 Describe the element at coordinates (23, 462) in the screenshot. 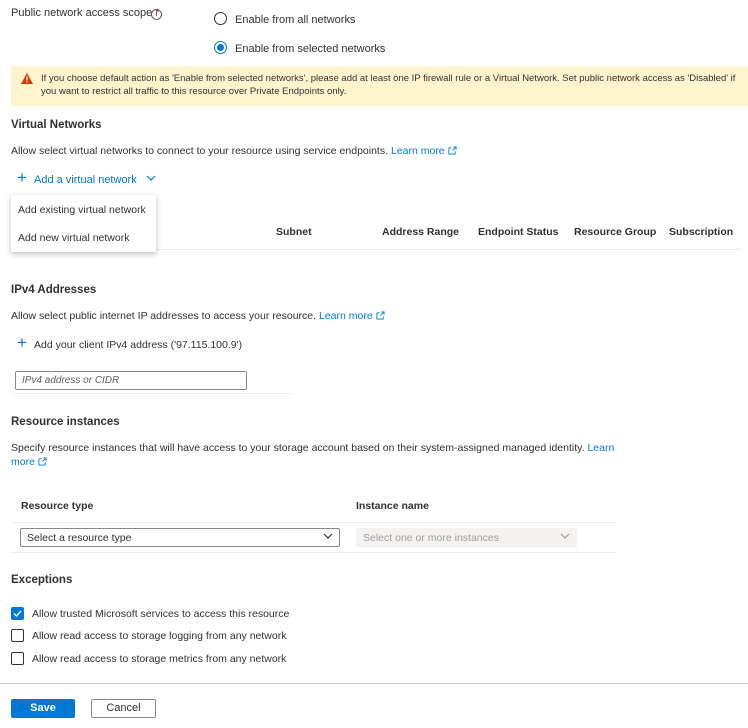

I see `resource-learn-more-link-2: more` at that location.